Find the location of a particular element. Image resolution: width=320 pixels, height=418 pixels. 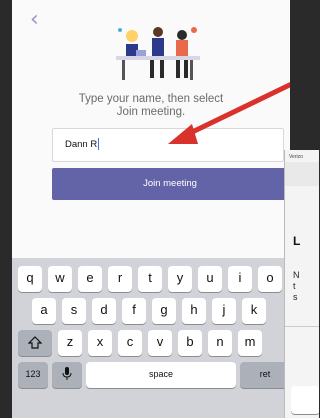

key-r: r is located at coordinates (120, 279).